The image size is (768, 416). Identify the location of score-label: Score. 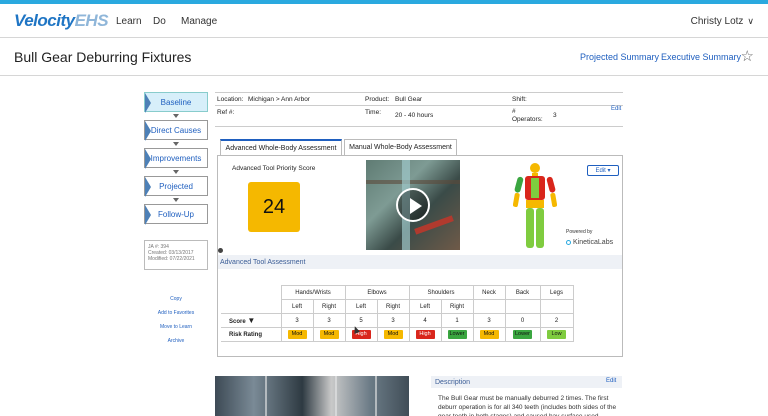
(237, 322).